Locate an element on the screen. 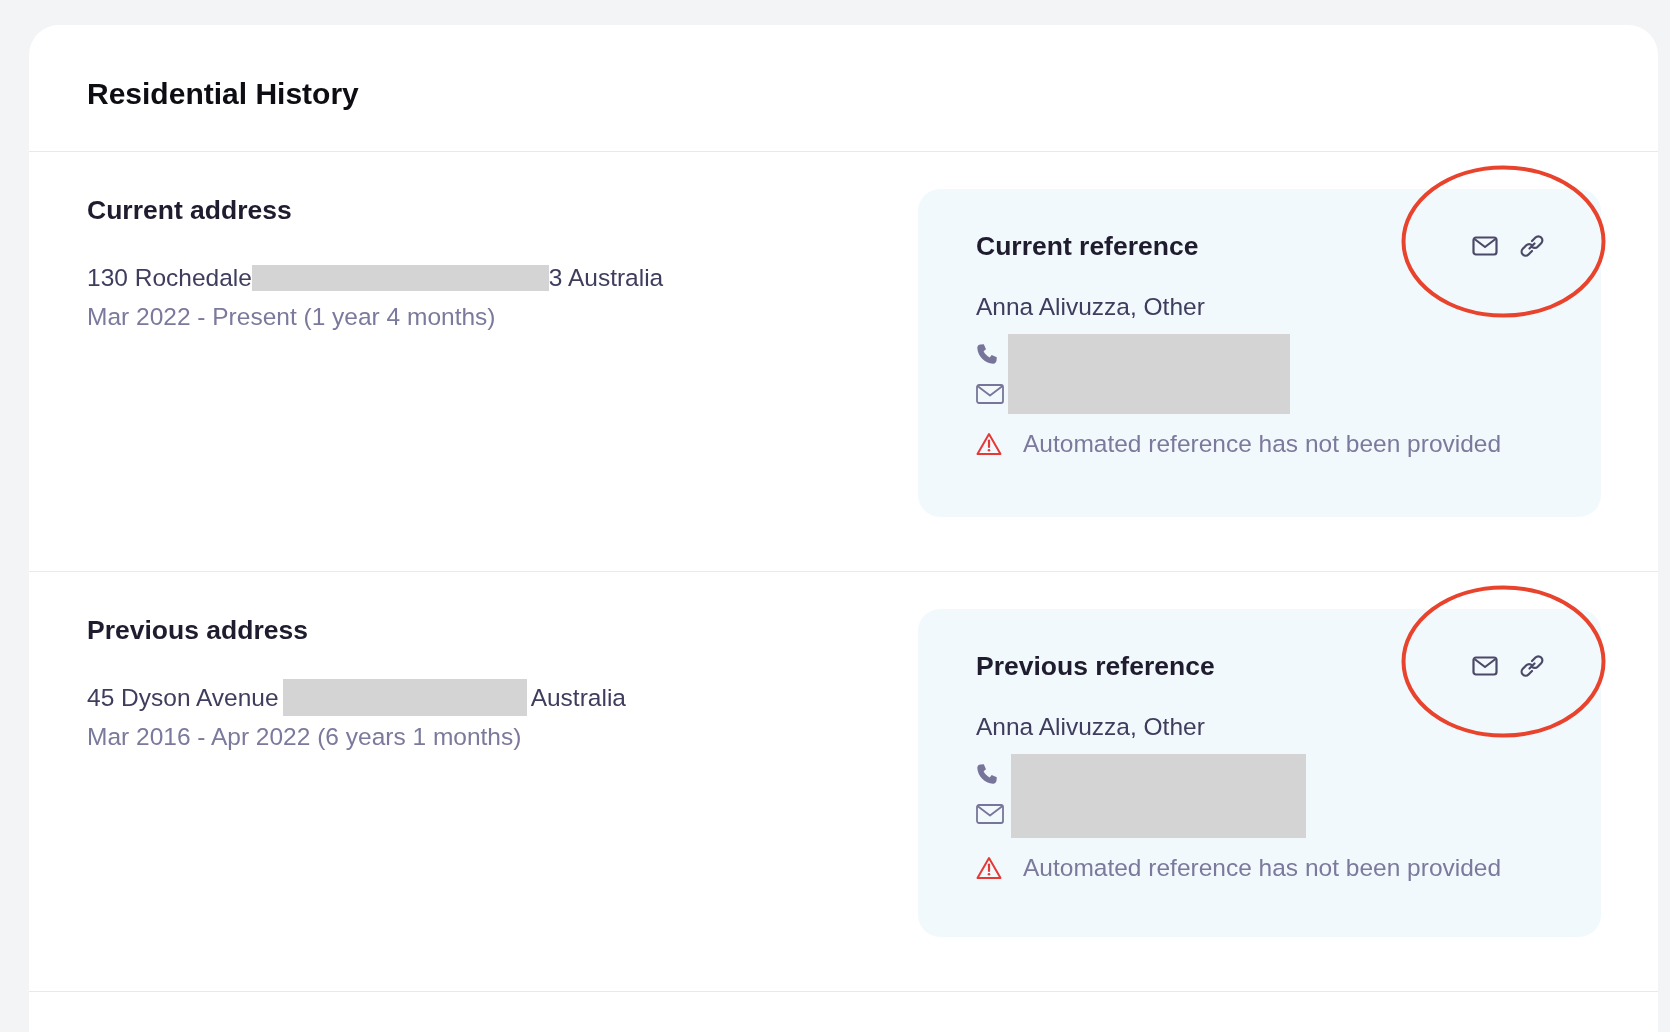  address-text: 45 Dyson Avenue is located at coordinates (183, 698).